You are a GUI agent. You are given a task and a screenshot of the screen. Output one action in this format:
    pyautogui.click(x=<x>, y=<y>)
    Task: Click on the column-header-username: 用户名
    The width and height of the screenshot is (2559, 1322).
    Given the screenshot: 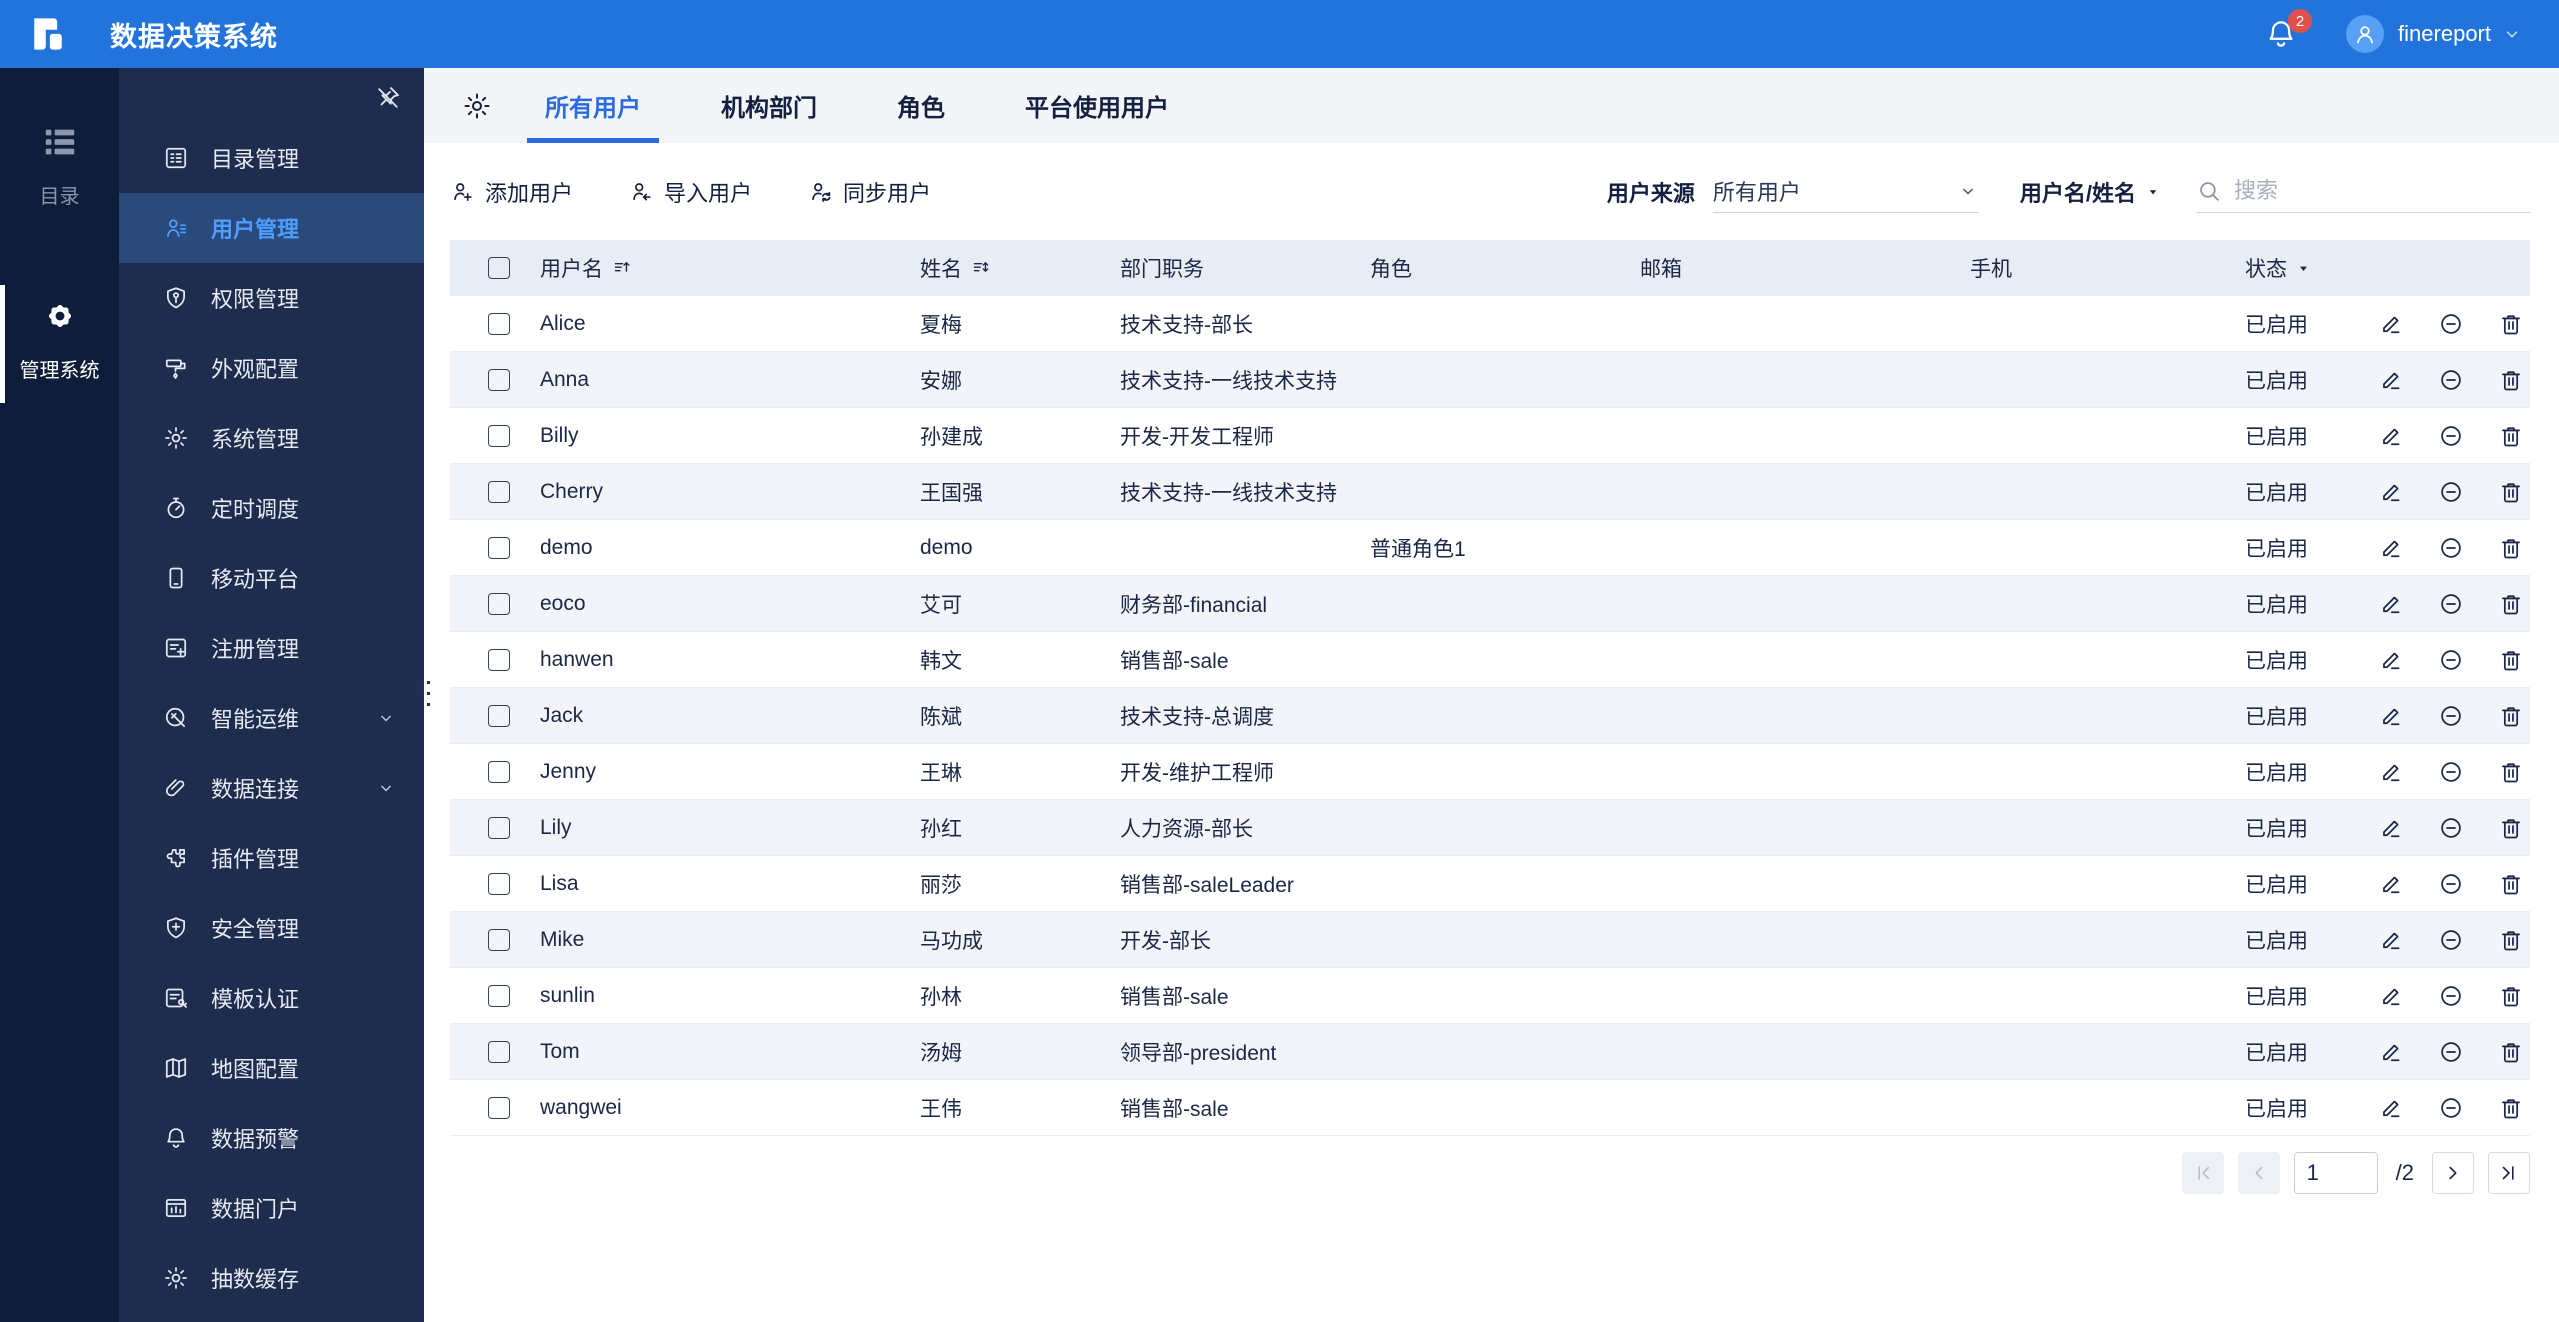 What is the action you would take?
    pyautogui.click(x=706, y=268)
    